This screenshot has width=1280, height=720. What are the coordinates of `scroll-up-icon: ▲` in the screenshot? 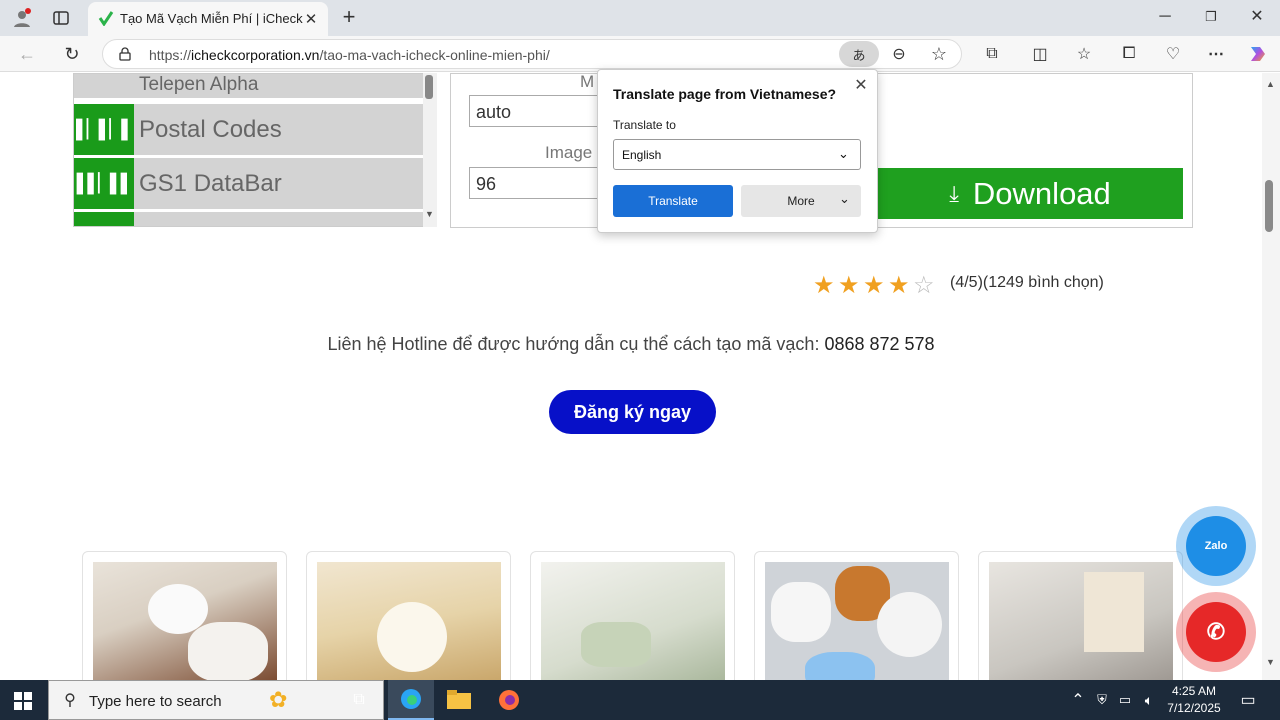 It's located at (1270, 84).